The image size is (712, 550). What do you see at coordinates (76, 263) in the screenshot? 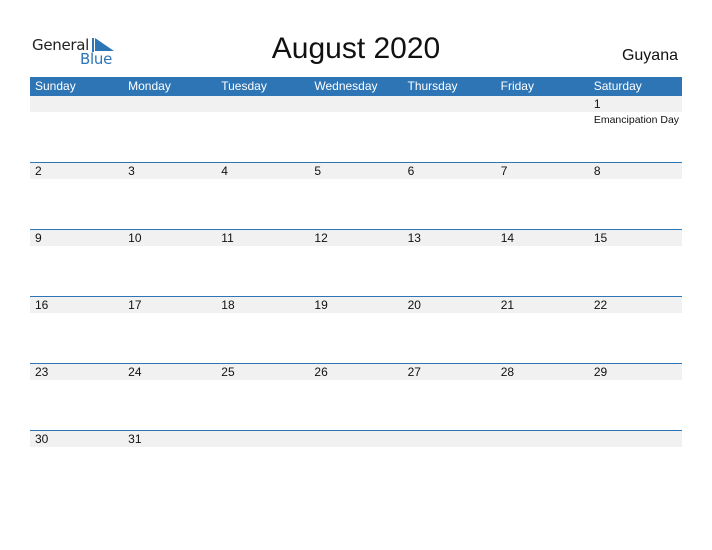
I see `day-cell: 9` at bounding box center [76, 263].